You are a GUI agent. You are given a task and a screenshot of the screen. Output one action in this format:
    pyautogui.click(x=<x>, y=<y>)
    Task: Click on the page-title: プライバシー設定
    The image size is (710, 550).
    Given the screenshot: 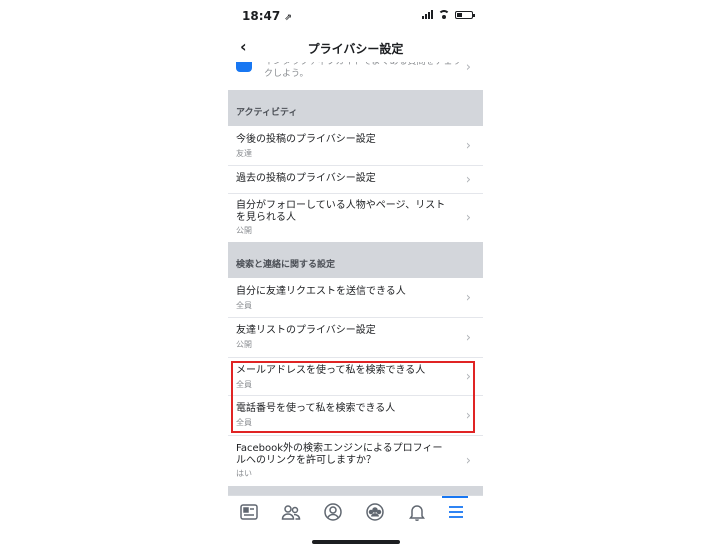 What is the action you would take?
    pyautogui.click(x=355, y=49)
    